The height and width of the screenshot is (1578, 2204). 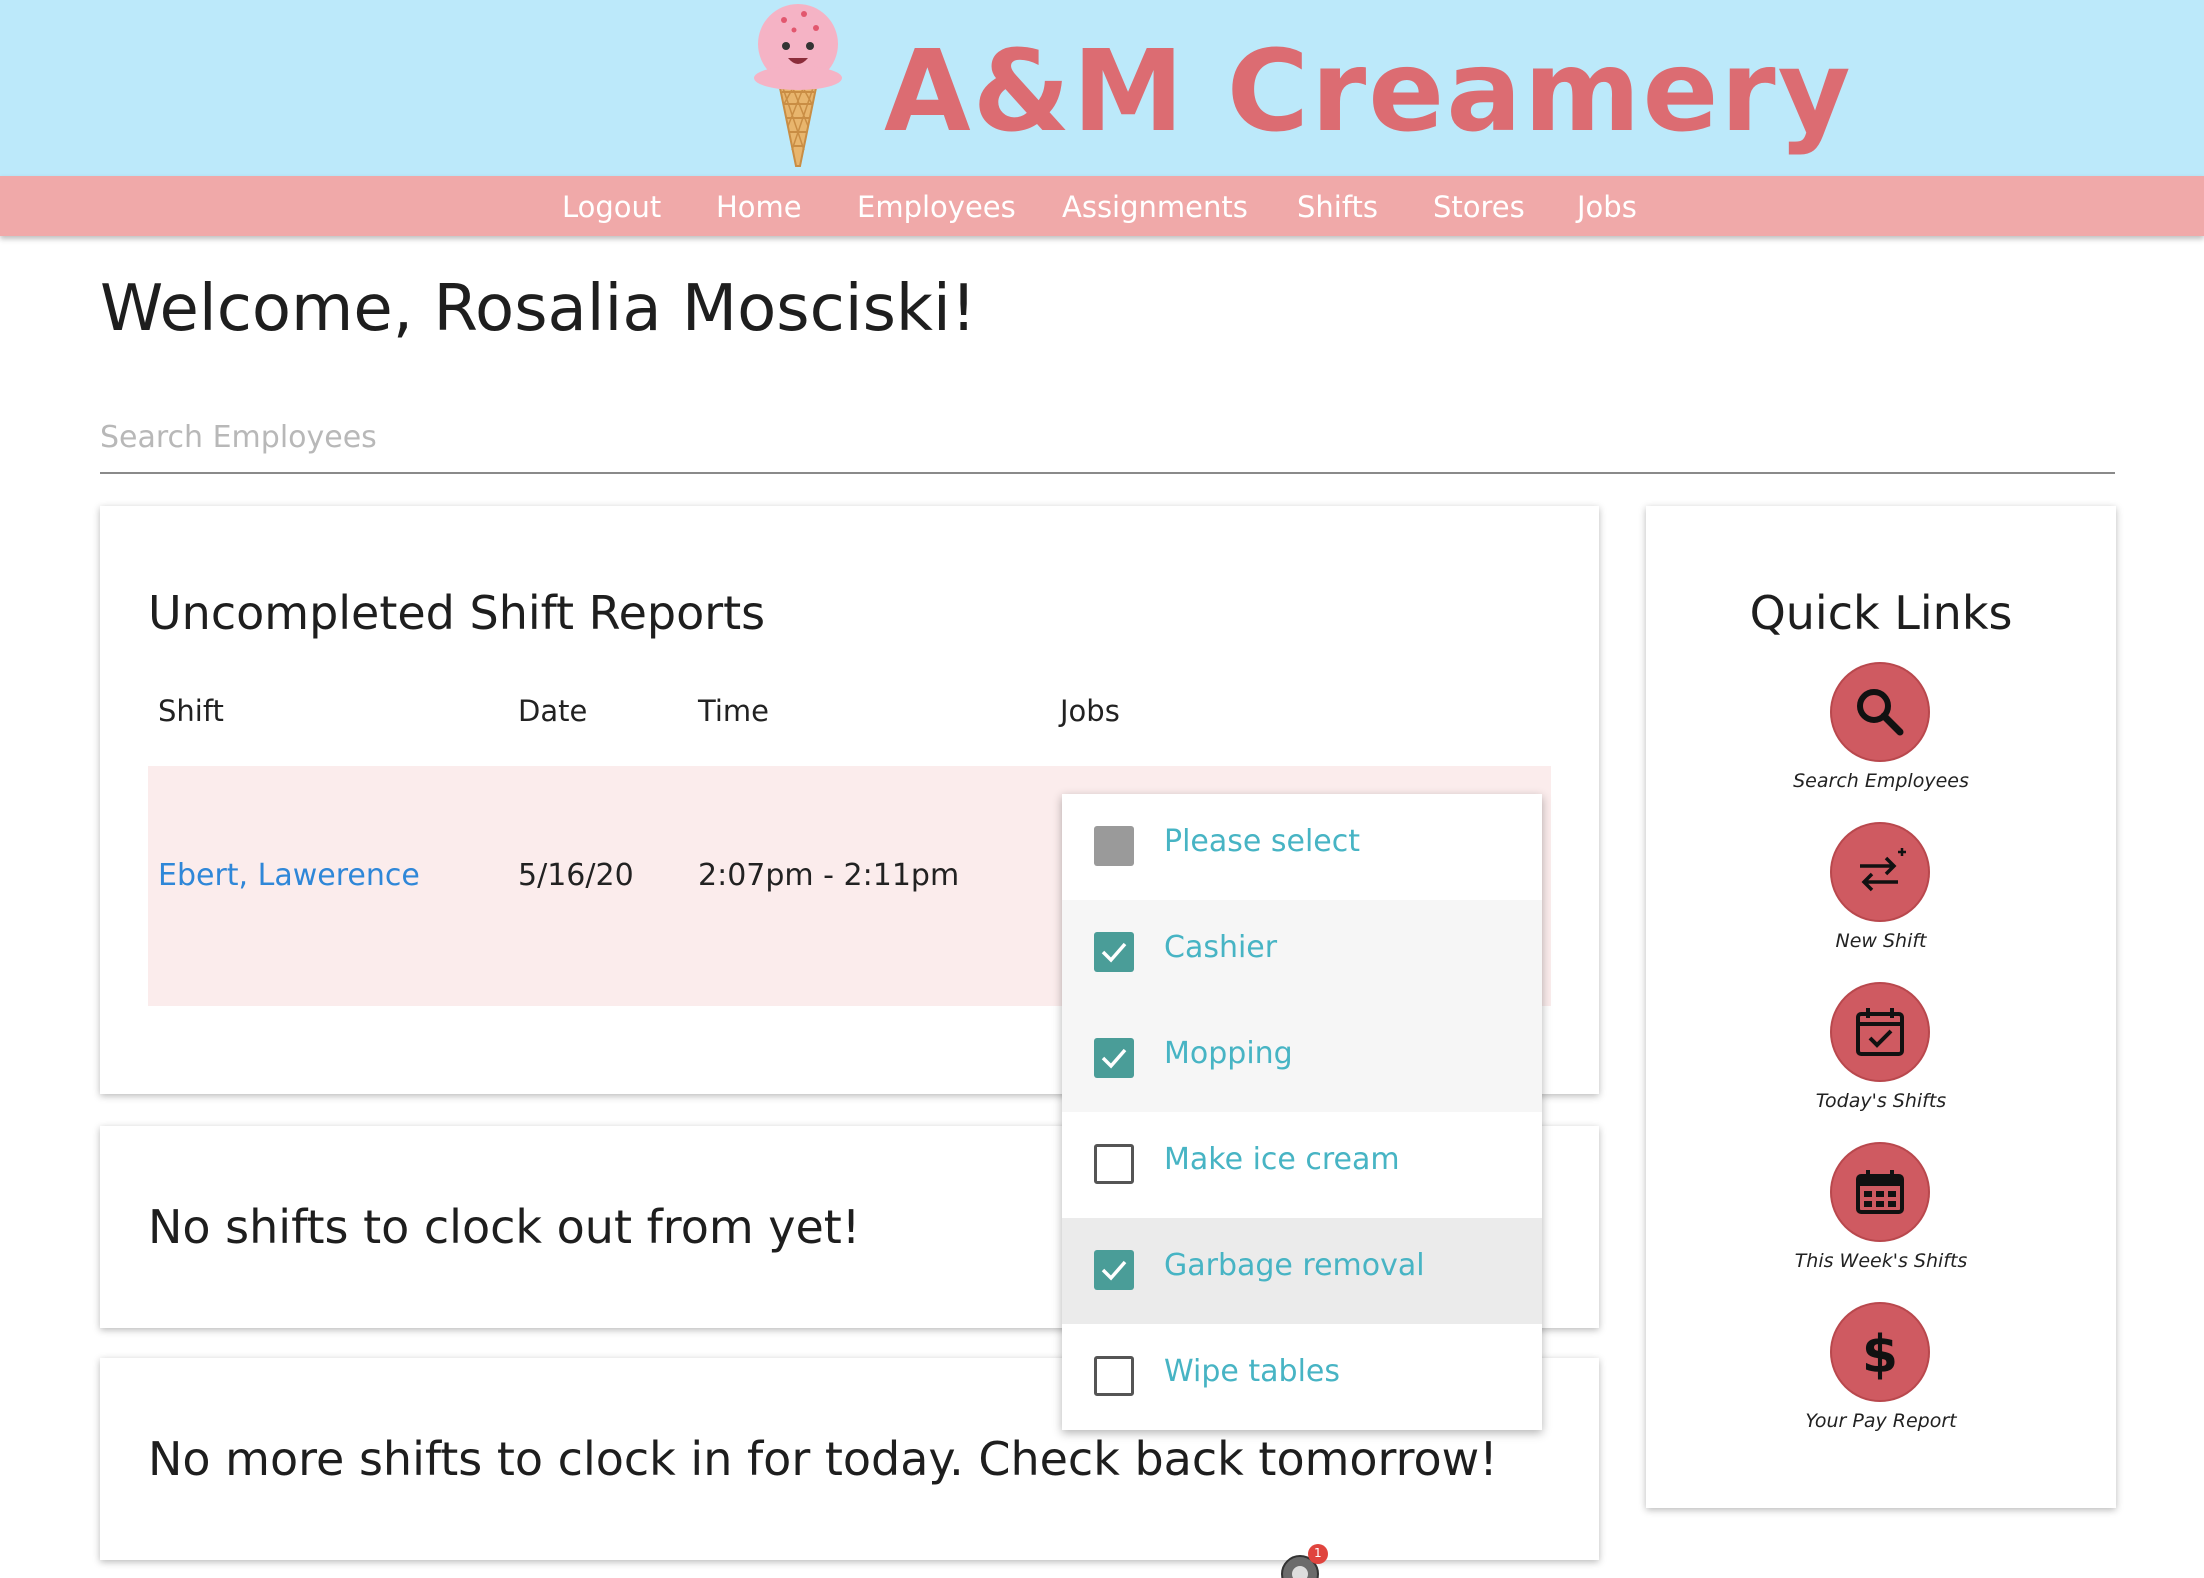 I want to click on shift-time: 2:07pm - 2:11pm, so click(x=829, y=875).